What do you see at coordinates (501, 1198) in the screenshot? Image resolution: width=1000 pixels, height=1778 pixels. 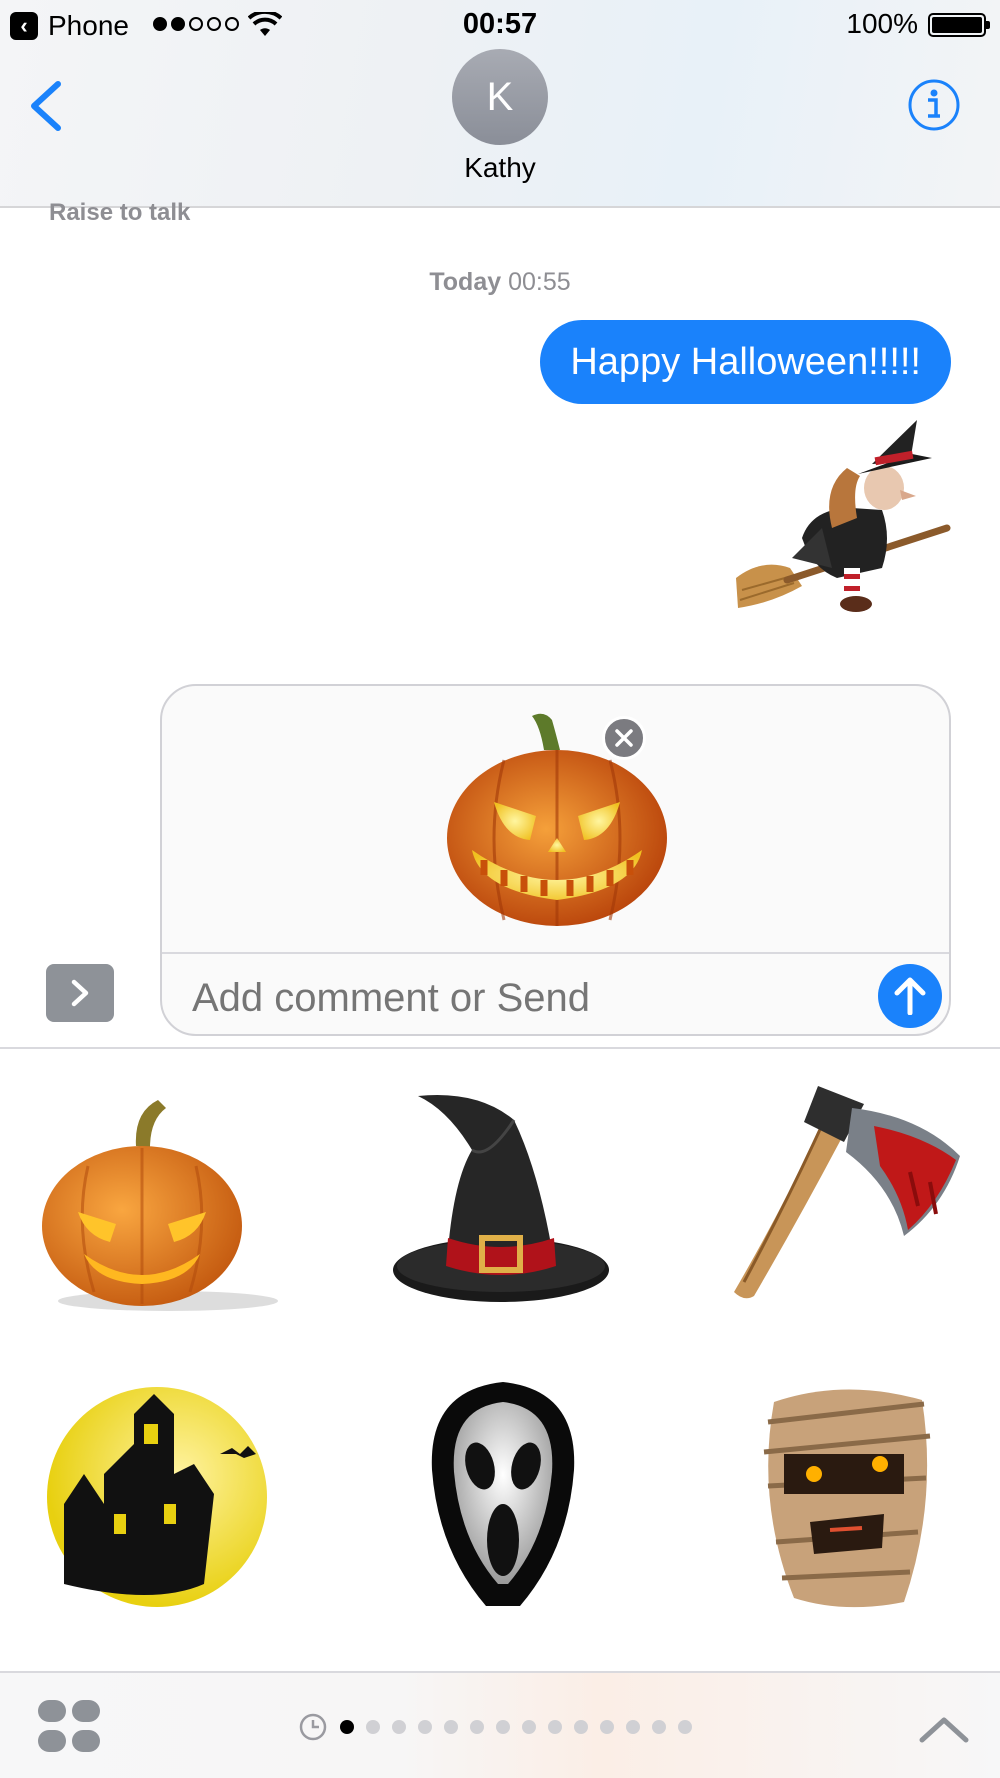 I see `witch-hat-sticker` at bounding box center [501, 1198].